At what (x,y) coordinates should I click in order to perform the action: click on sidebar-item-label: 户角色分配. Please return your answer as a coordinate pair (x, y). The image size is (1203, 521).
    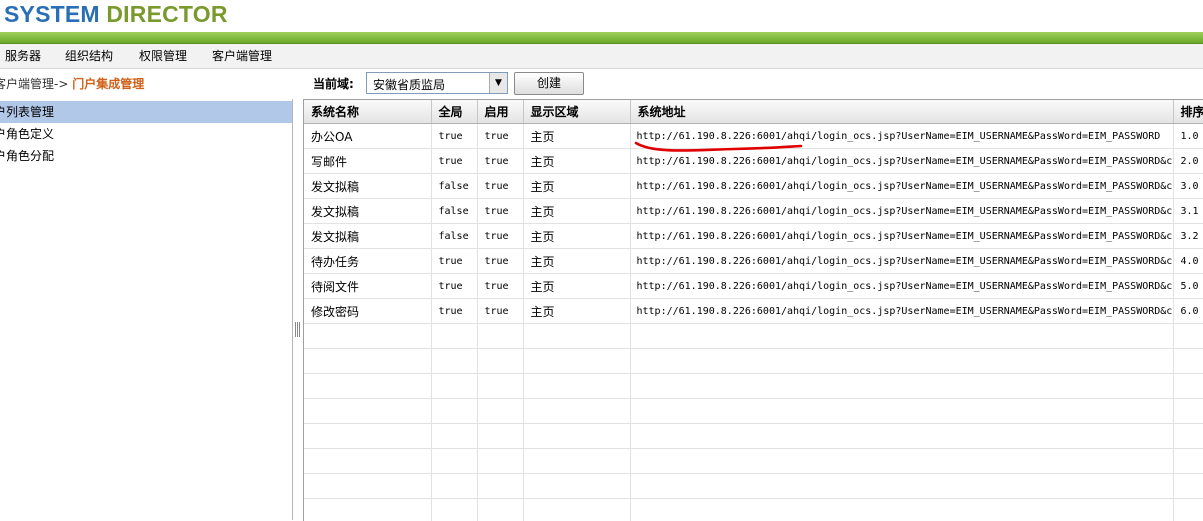
    Looking at the image, I should click on (27, 156).